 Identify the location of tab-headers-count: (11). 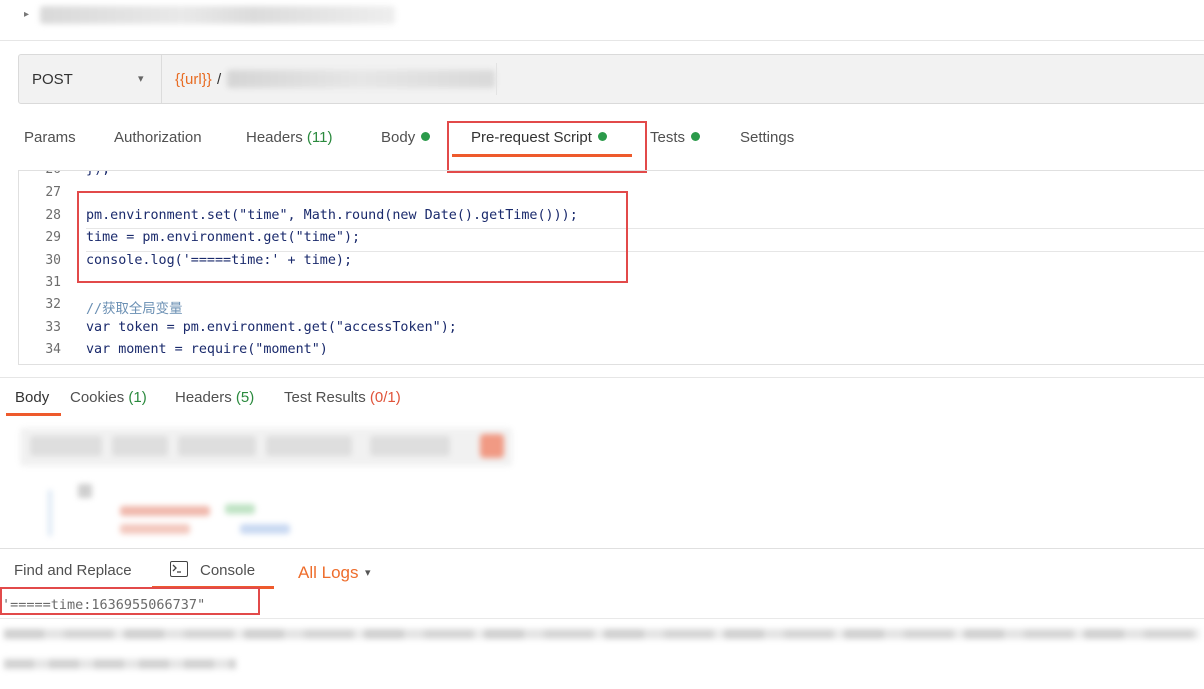
(319, 137).